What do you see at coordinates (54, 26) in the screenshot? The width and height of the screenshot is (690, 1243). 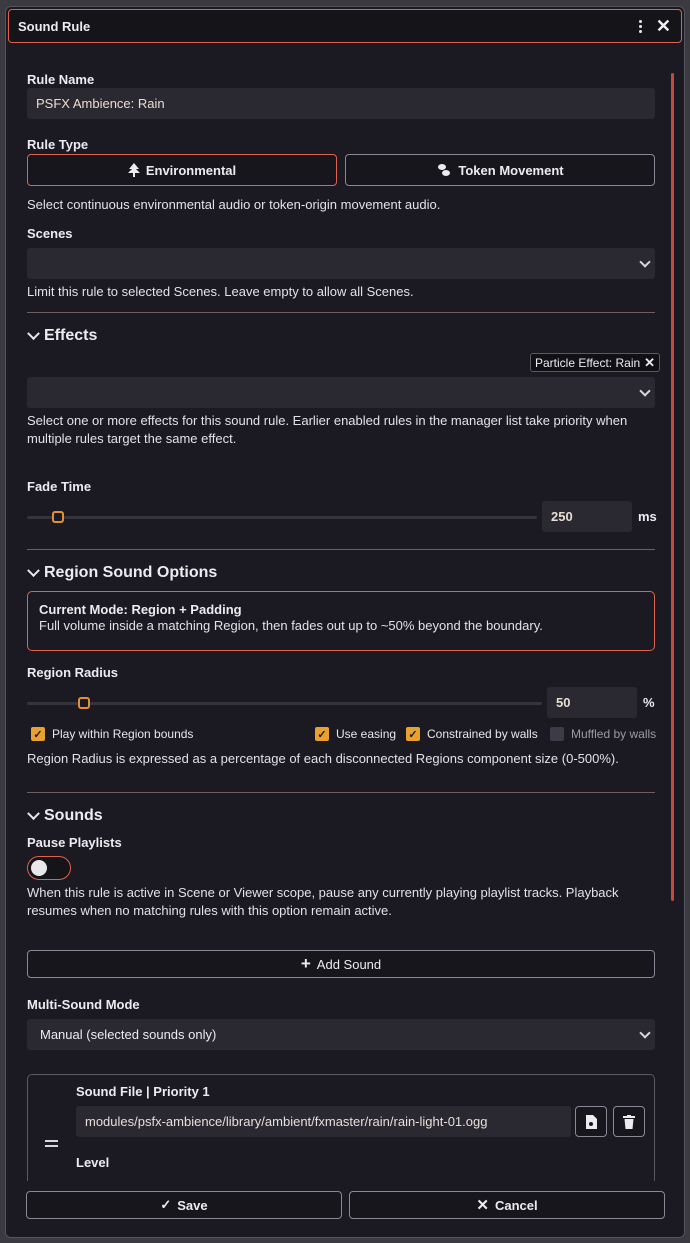 I see `window-title: Sound Rule` at bounding box center [54, 26].